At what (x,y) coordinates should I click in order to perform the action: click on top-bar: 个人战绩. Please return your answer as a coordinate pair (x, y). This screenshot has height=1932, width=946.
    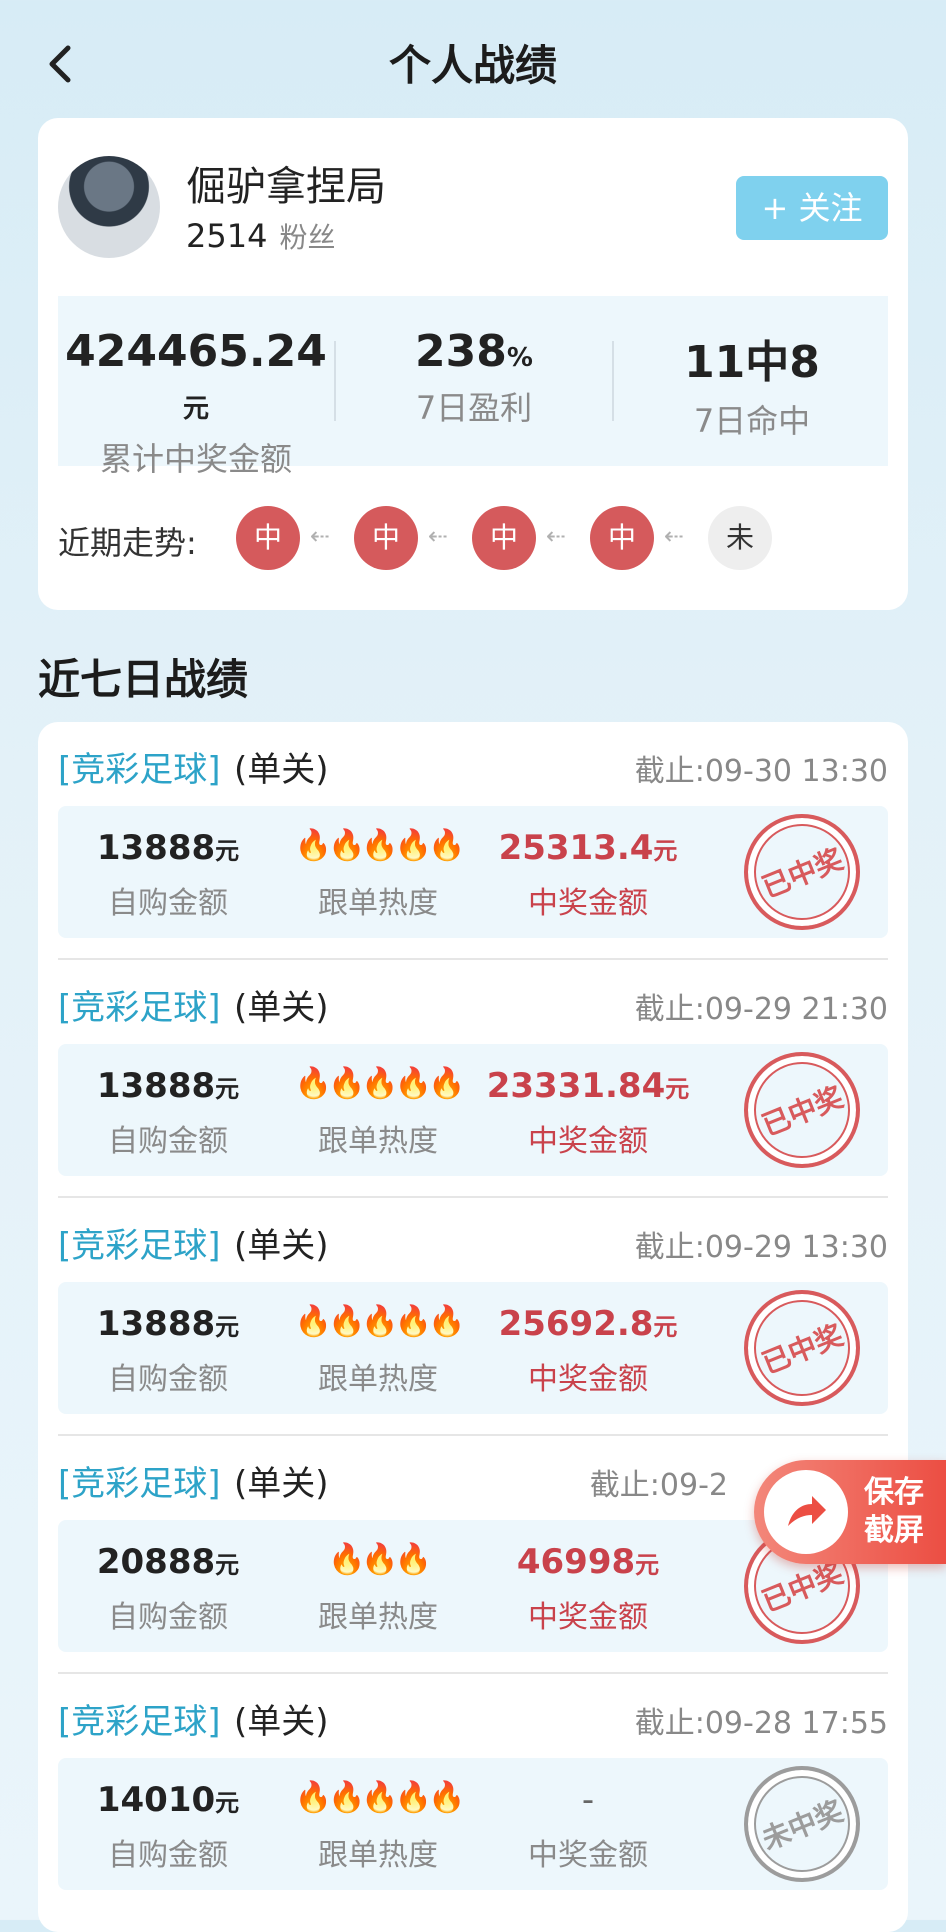
    Looking at the image, I should click on (473, 60).